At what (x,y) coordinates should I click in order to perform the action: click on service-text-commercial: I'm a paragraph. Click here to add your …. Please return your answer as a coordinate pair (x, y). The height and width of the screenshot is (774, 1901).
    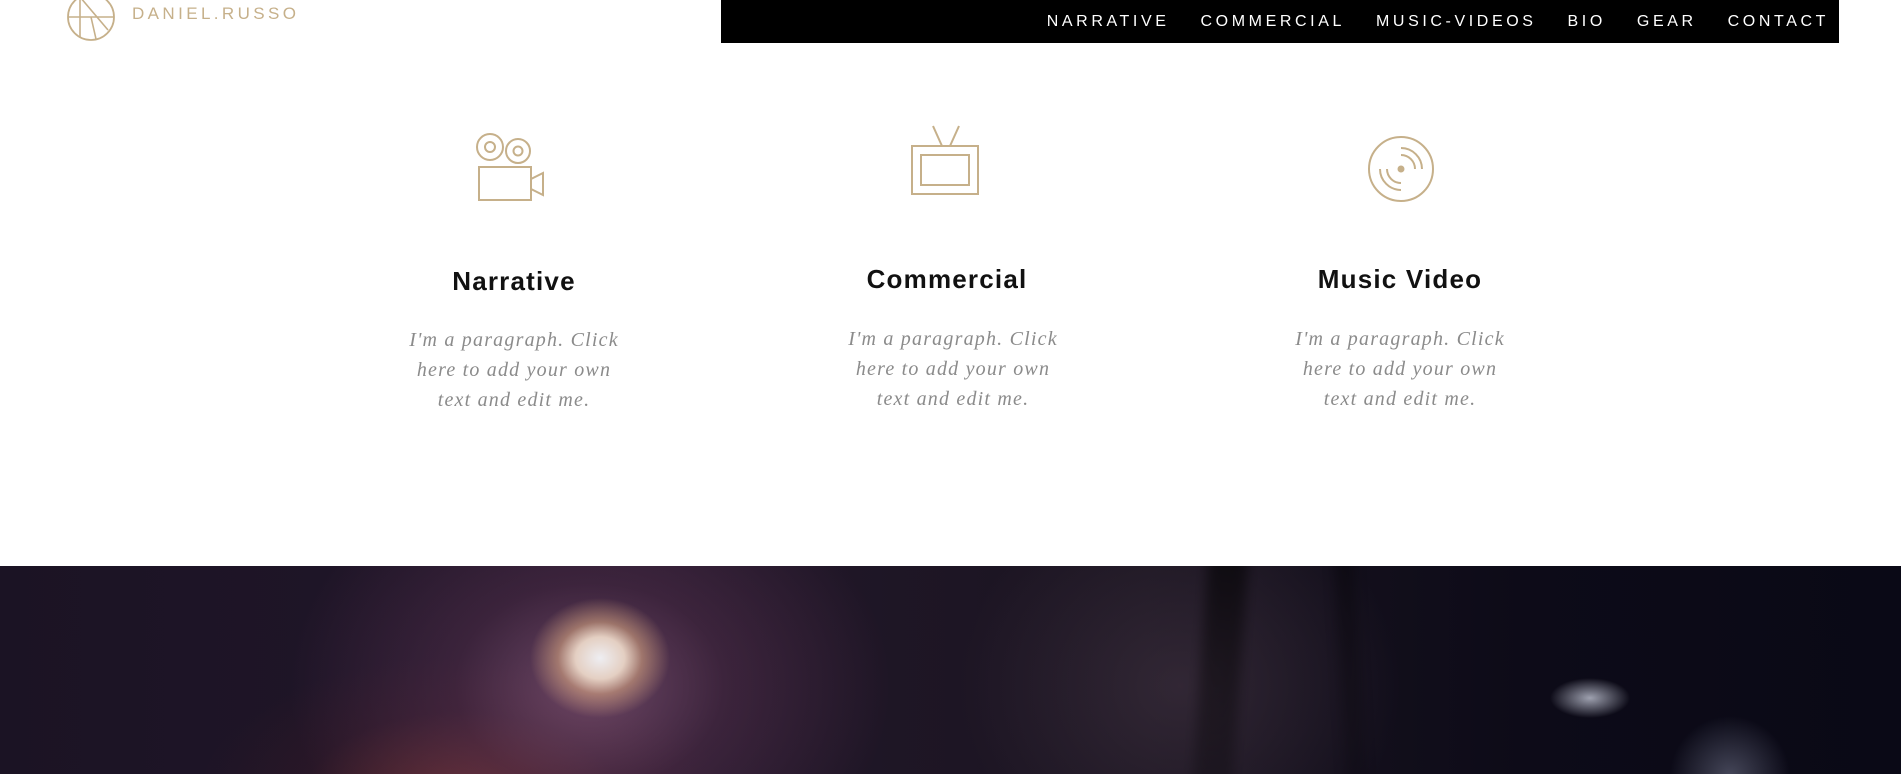
    Looking at the image, I should click on (953, 369).